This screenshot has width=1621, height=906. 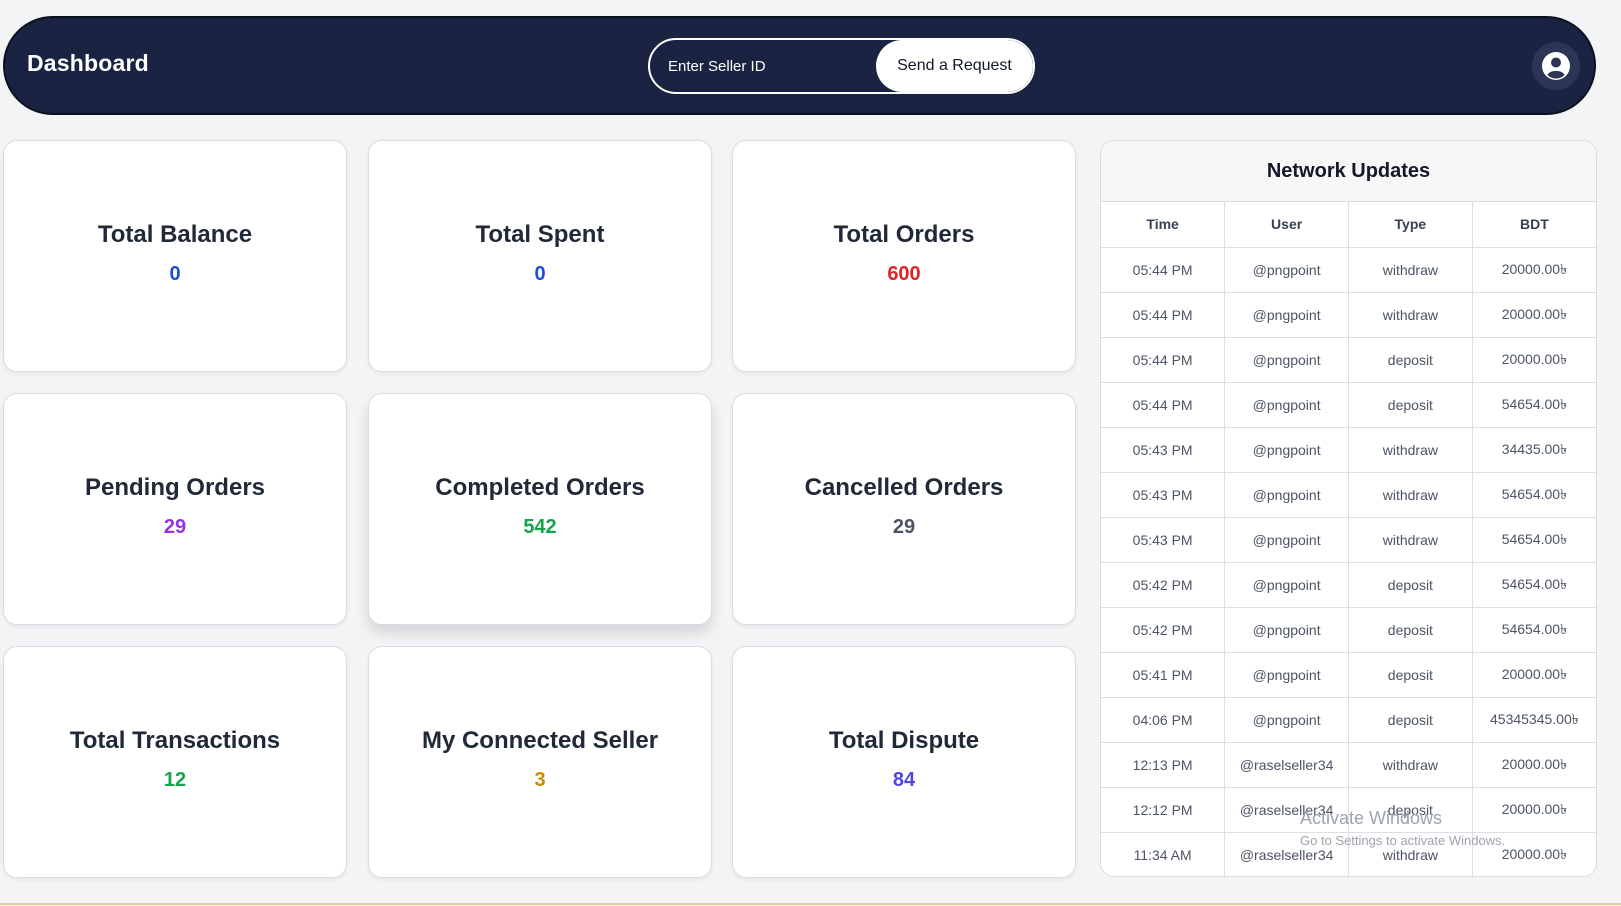 I want to click on stat-card-title: Cancelled Orders, so click(x=904, y=487).